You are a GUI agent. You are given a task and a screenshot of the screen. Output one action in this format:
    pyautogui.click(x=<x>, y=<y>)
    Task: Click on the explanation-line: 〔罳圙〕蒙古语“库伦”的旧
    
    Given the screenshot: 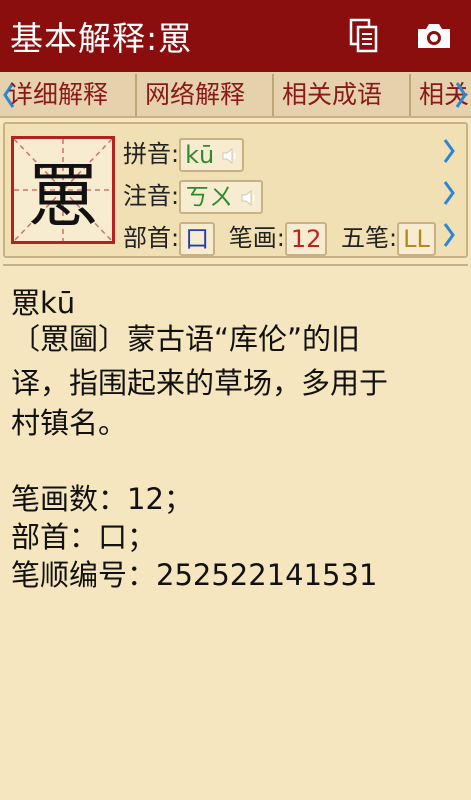 What is the action you would take?
    pyautogui.click(x=186, y=339)
    